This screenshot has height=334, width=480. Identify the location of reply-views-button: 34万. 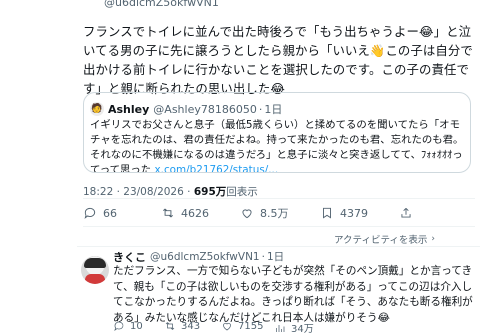
(294, 327).